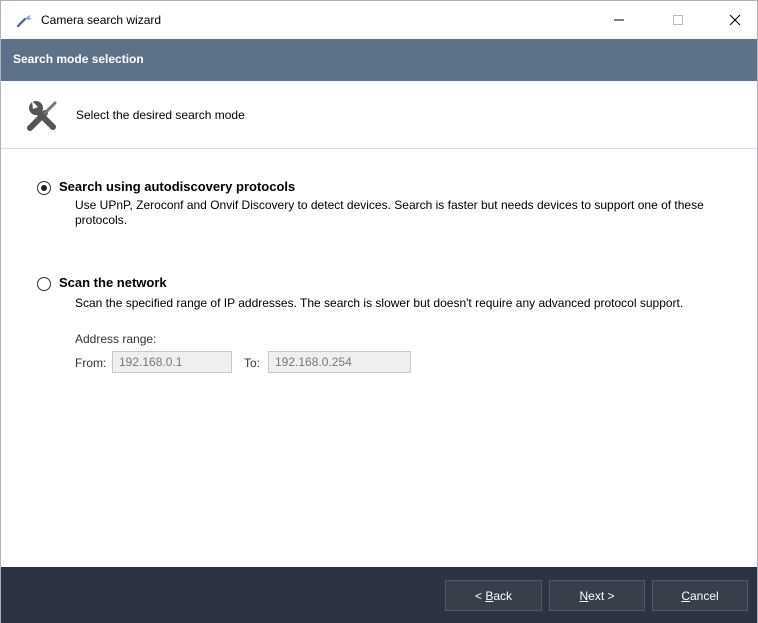  What do you see at coordinates (177, 186) in the screenshot?
I see `autodiscovery-label: Search using autodiscovery protocols` at bounding box center [177, 186].